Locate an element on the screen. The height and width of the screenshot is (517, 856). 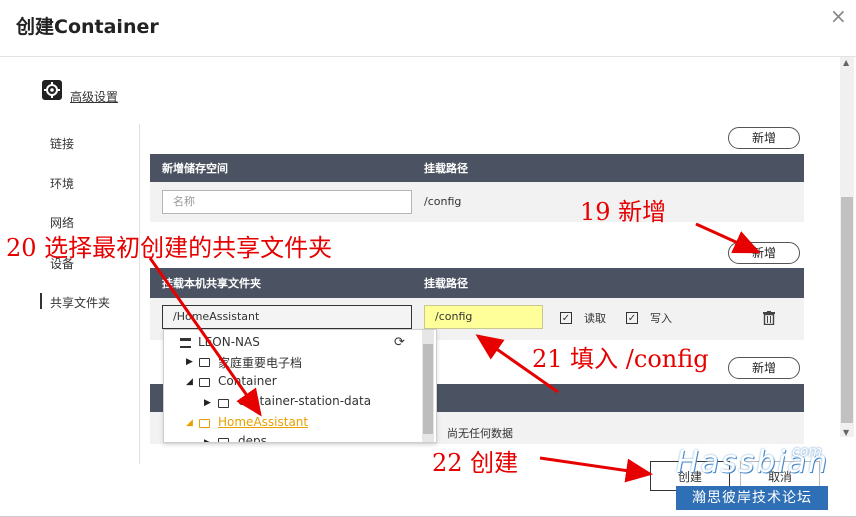
annotation-21: 21 填入 /config is located at coordinates (620, 359).